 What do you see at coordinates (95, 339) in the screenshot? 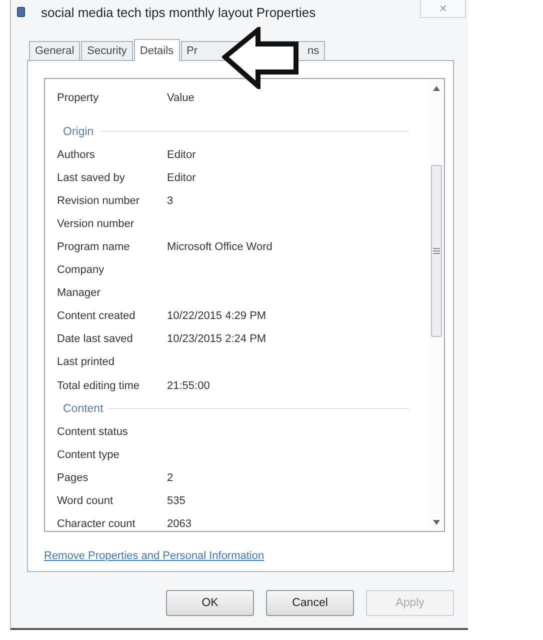
I see `property-name: Date last saved` at bounding box center [95, 339].